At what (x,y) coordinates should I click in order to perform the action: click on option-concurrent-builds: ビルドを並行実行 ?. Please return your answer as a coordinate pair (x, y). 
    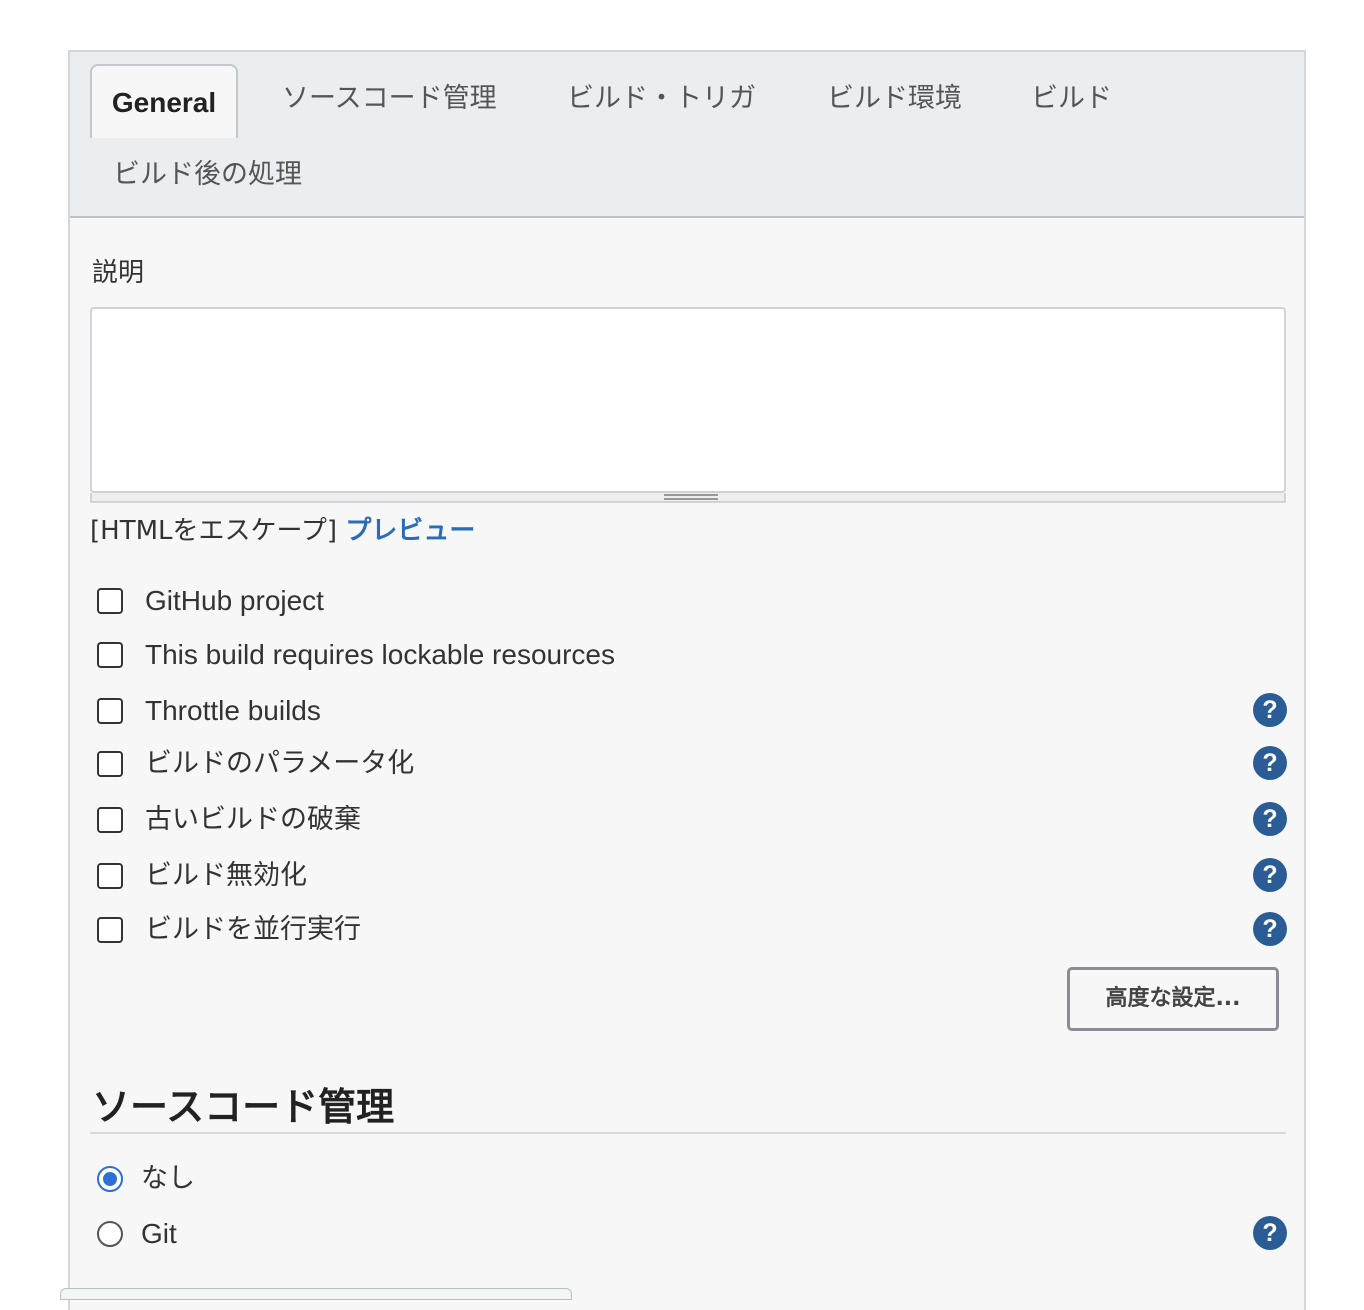
    Looking at the image, I should click on (692, 931).